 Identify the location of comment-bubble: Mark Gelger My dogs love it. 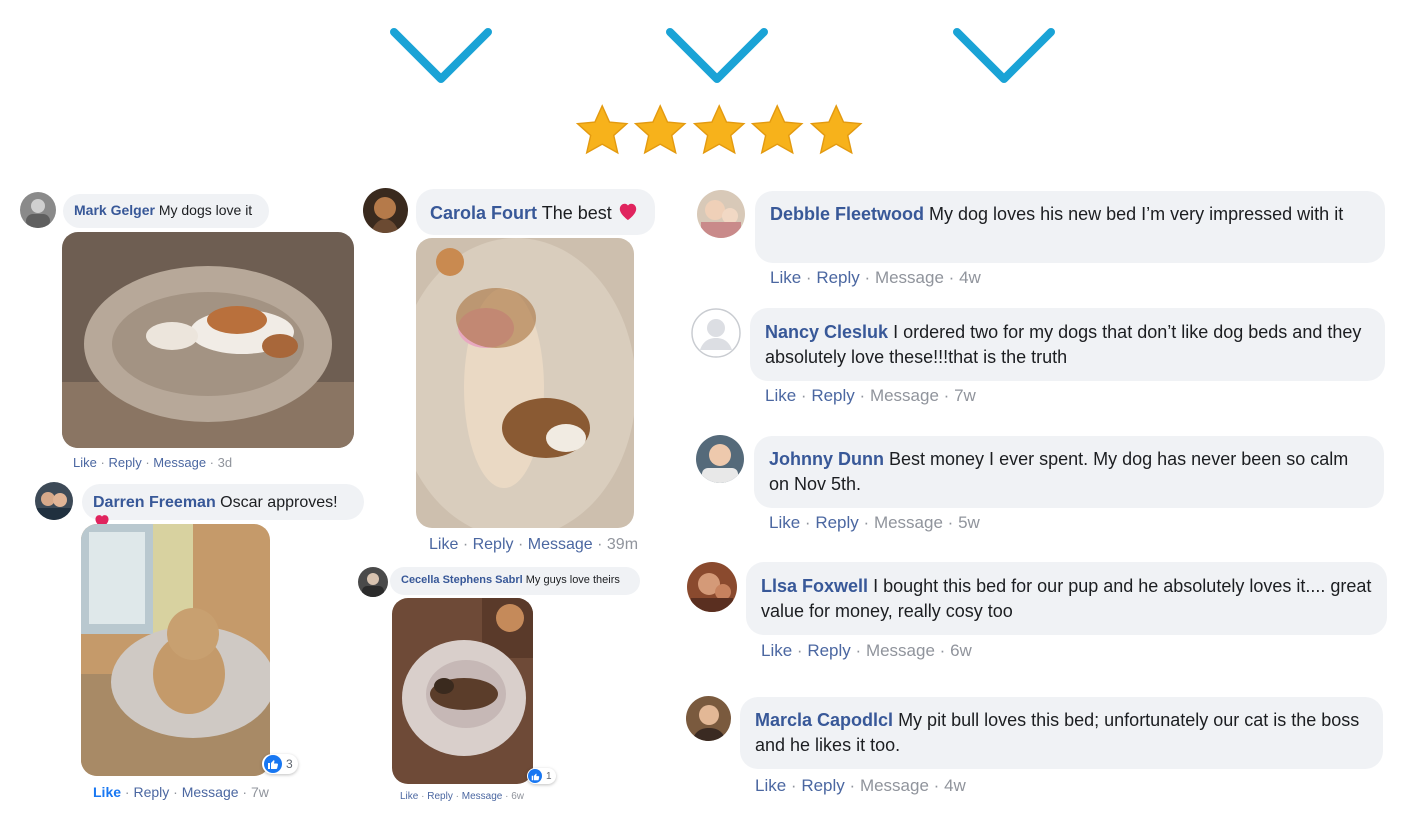
(166, 211).